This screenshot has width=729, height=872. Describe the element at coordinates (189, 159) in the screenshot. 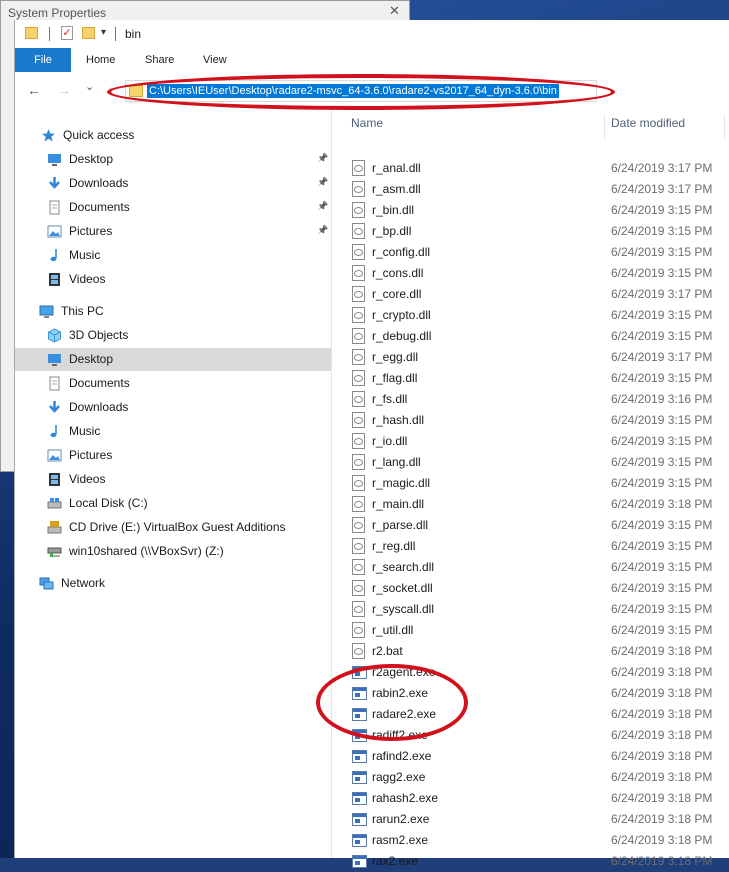

I see `nav-quick-access-desktop: Desktop` at that location.